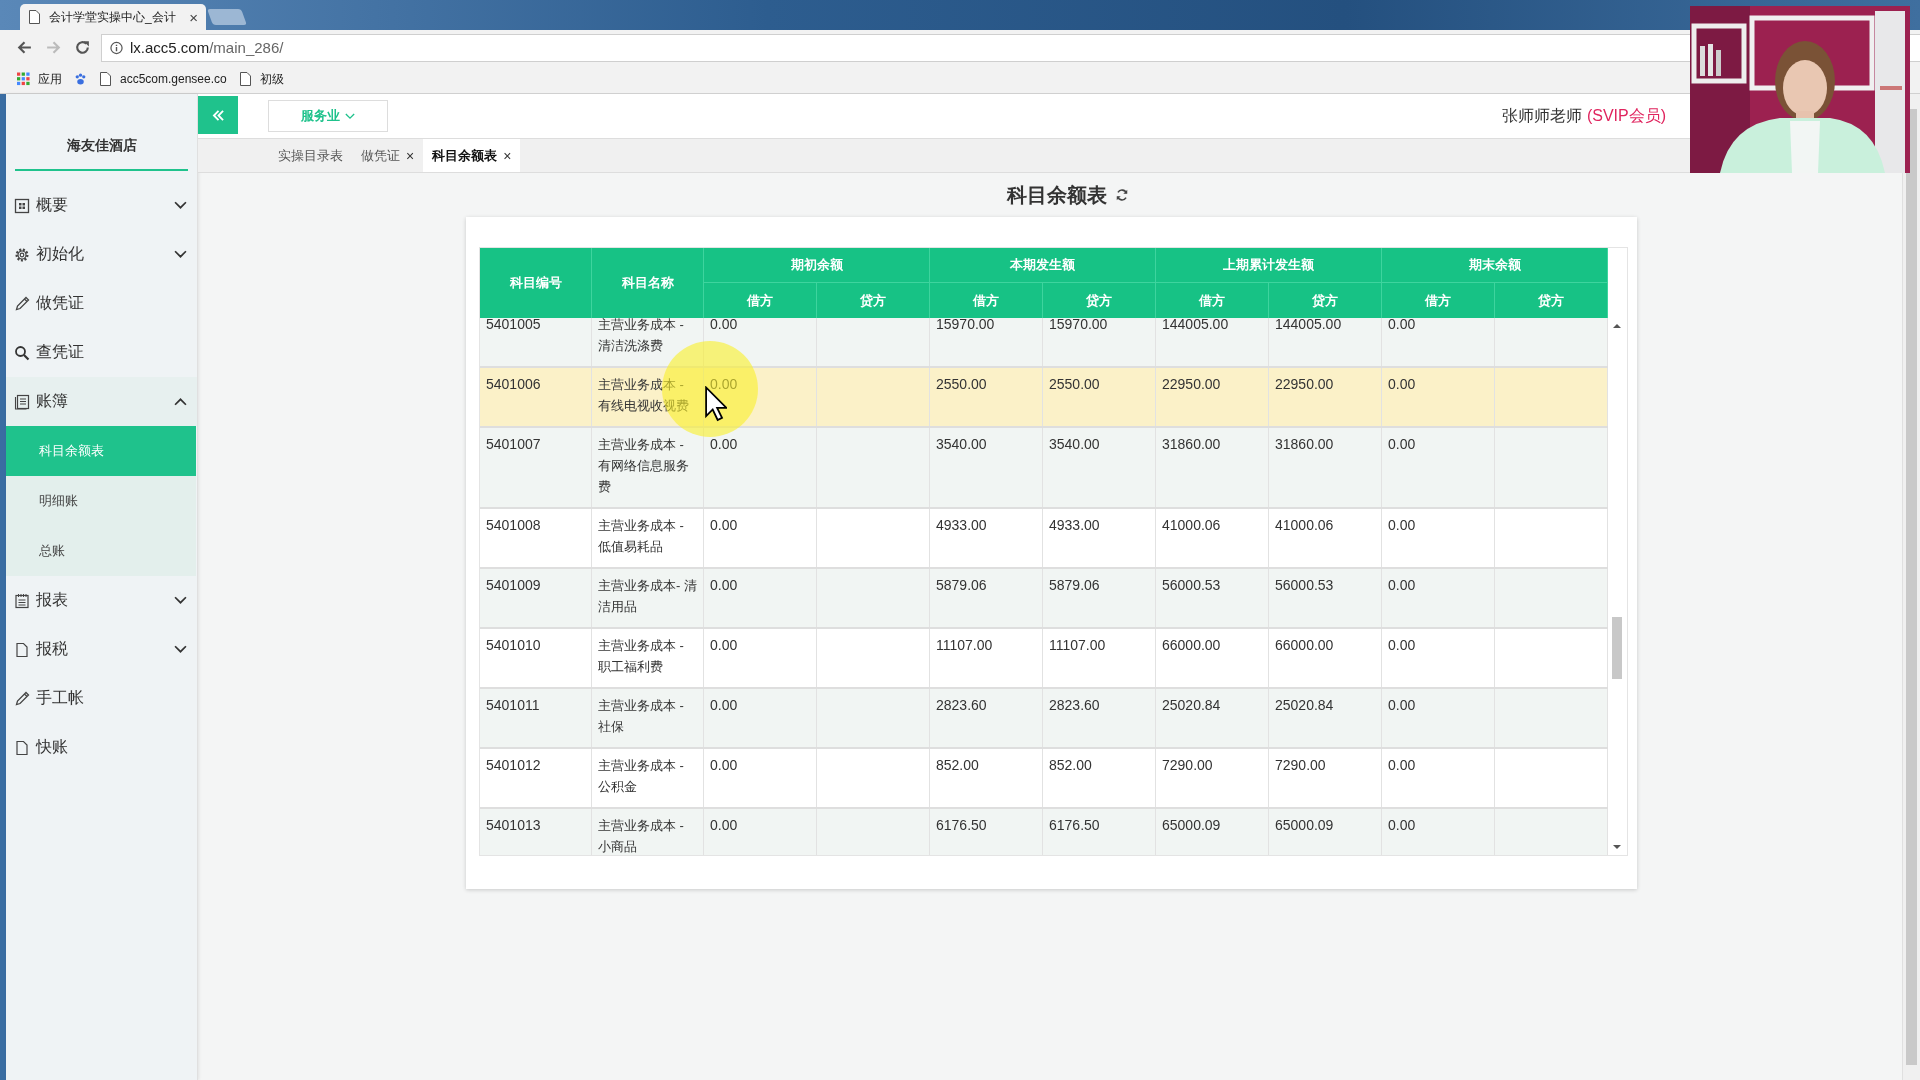  Describe the element at coordinates (1044, 468) in the screenshot. I see `table-row: 5401007 主营业务成本 - 有网络信息服务费 0.00 3540.00 3540.00 31860.00 31860.00 0.00` at that location.